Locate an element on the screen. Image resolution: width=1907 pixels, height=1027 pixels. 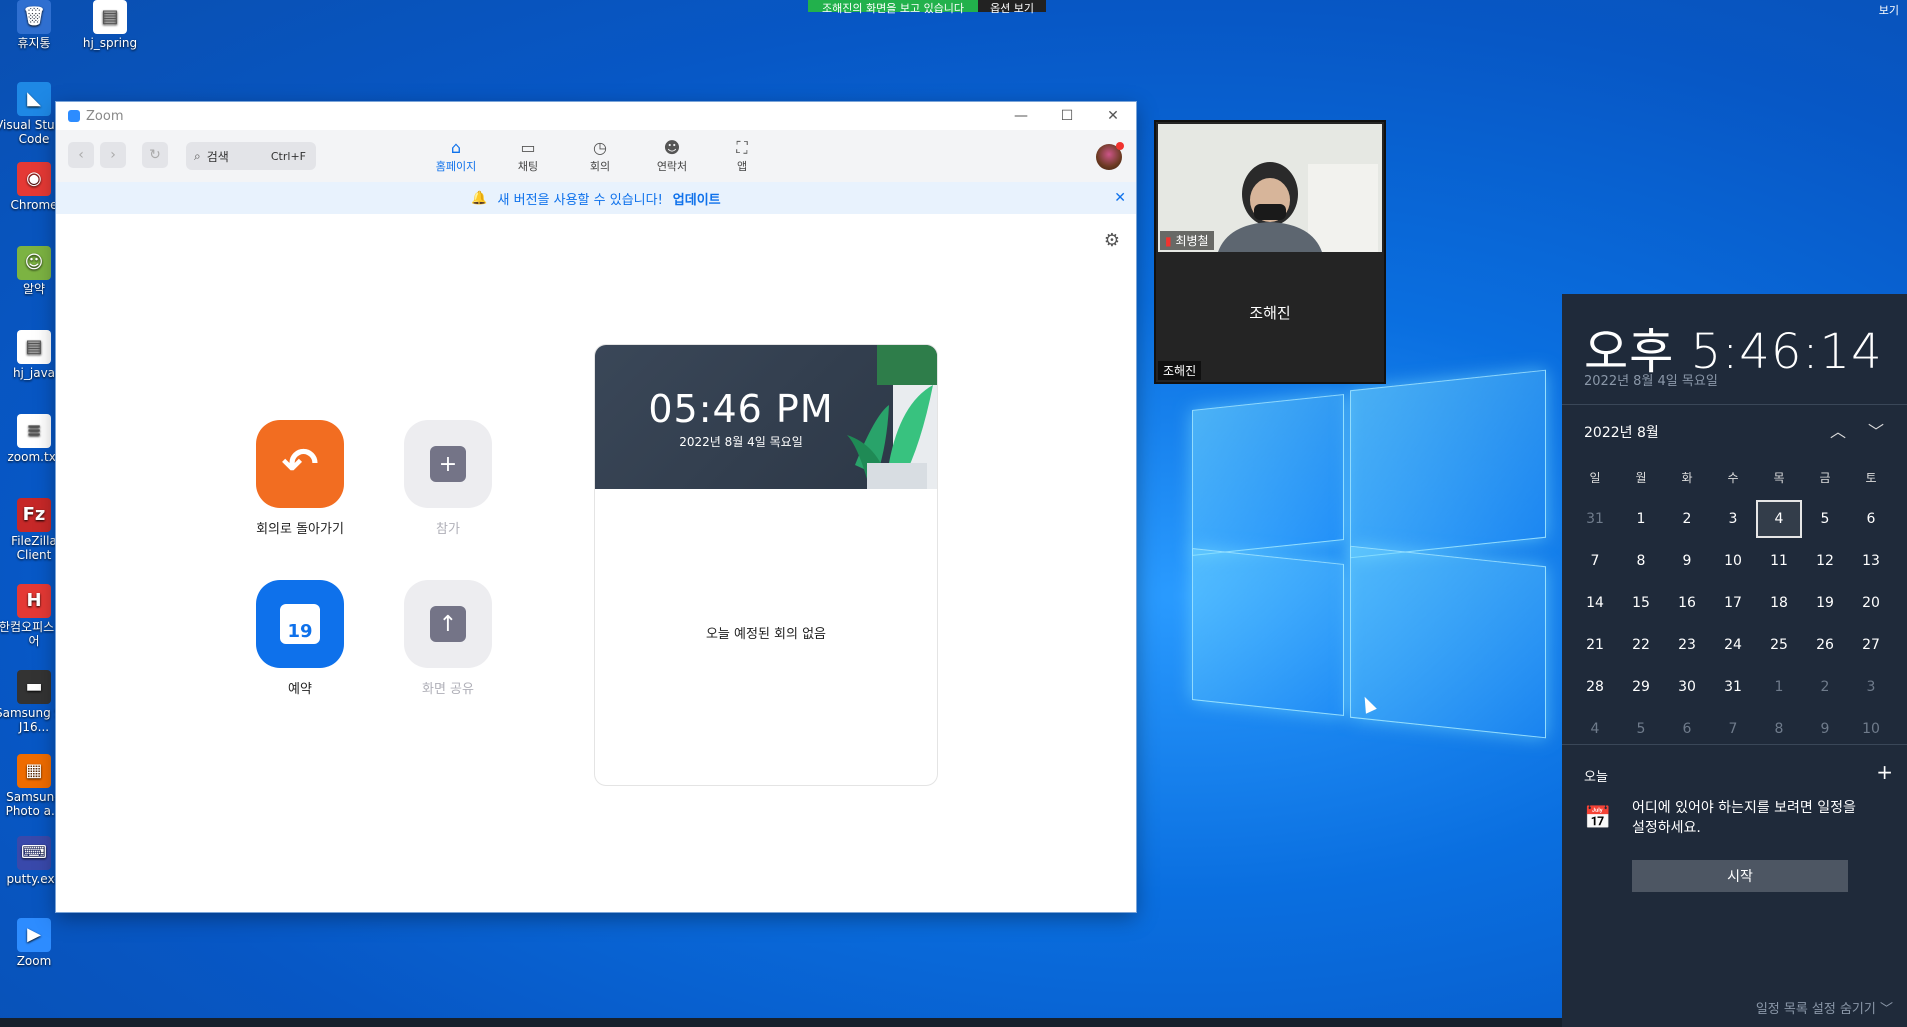
calendar-day: 17 is located at coordinates (1733, 603).